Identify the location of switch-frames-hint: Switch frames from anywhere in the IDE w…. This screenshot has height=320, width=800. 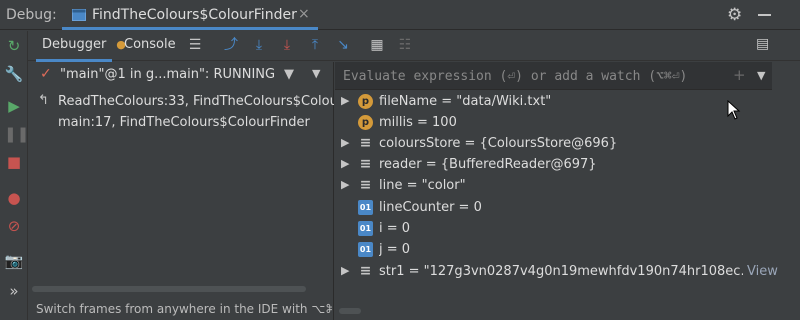
(184, 309).